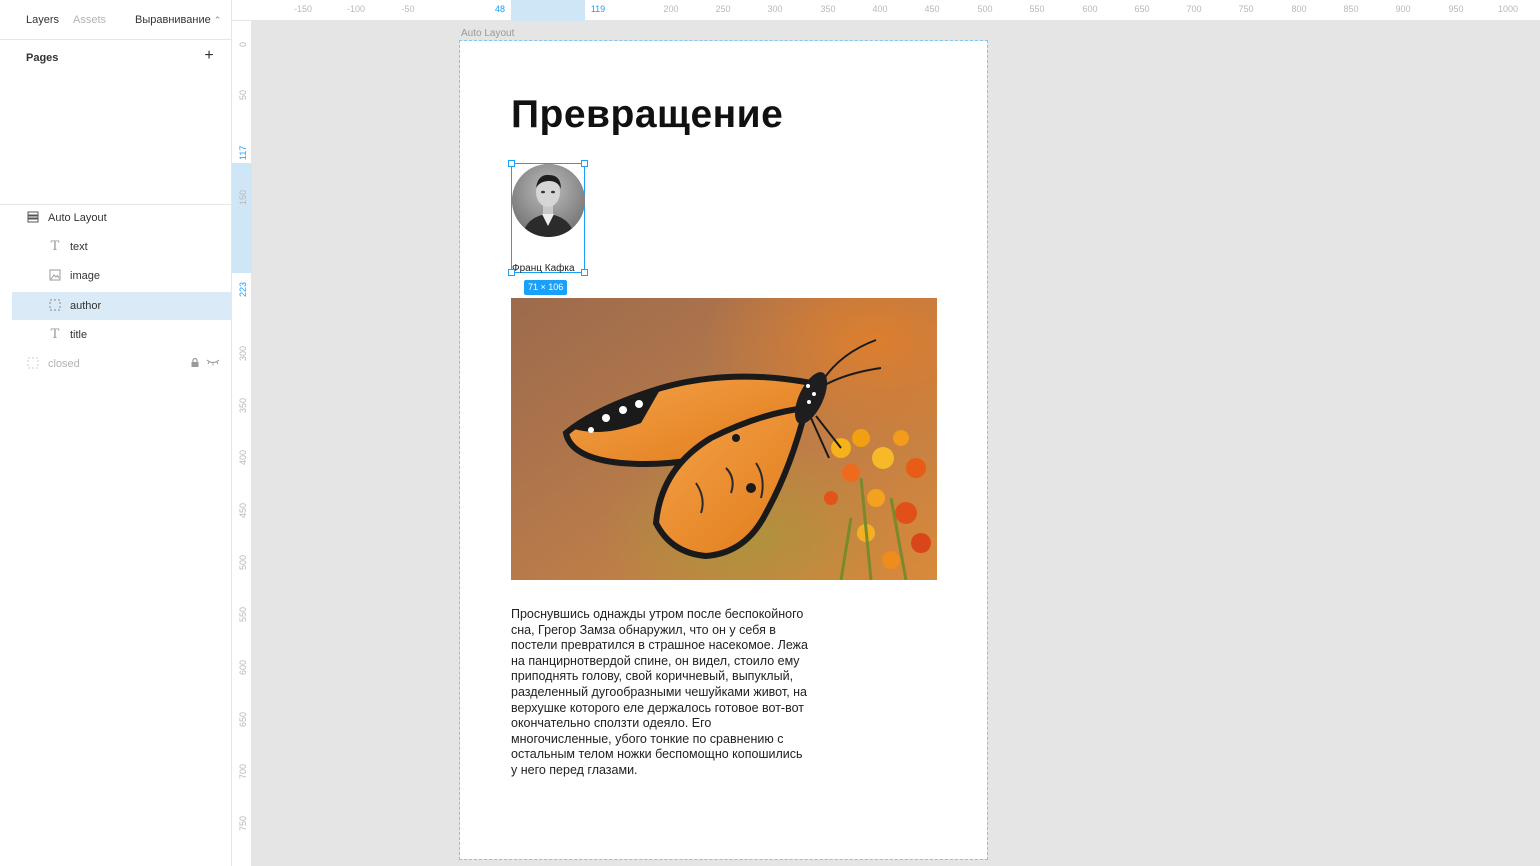 The height and width of the screenshot is (866, 1540). What do you see at coordinates (213, 364) in the screenshot?
I see `hidden-eye-icon` at bounding box center [213, 364].